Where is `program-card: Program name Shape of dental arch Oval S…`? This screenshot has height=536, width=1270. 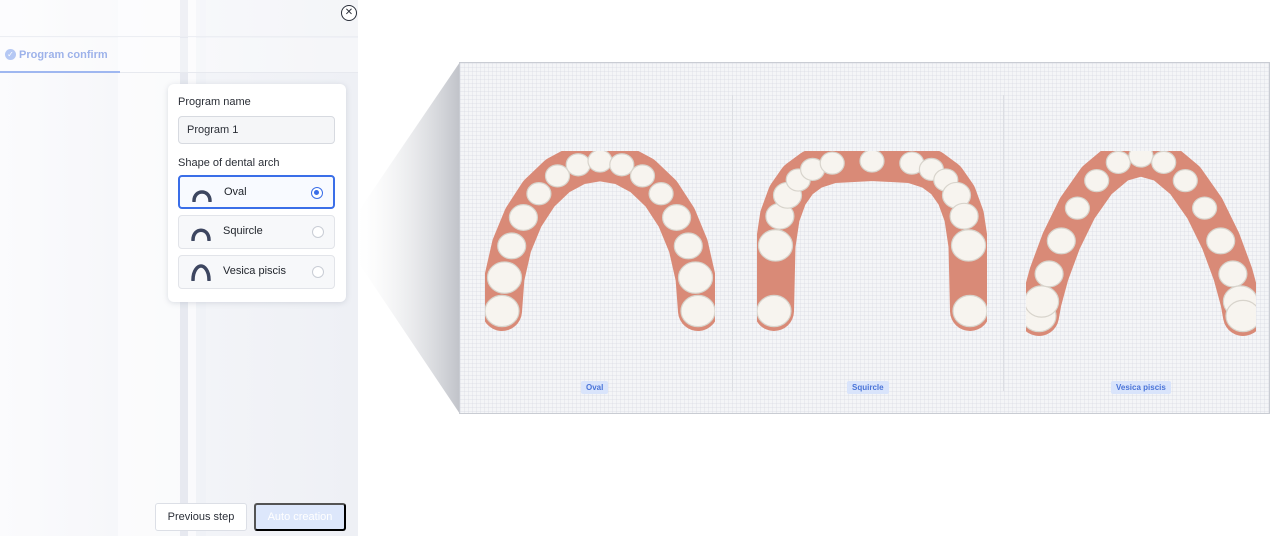
program-card: Program name Shape of dental arch Oval S… is located at coordinates (257, 193).